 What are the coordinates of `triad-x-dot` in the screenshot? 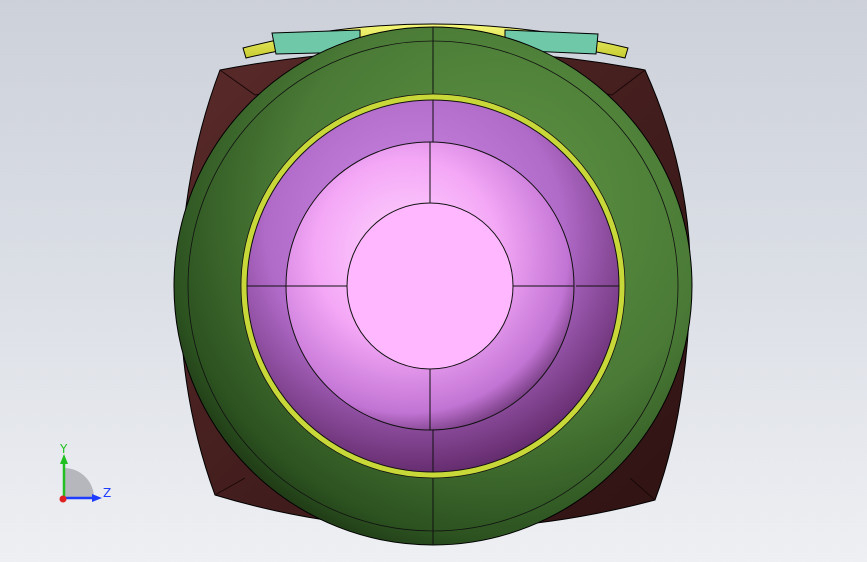 It's located at (63, 499).